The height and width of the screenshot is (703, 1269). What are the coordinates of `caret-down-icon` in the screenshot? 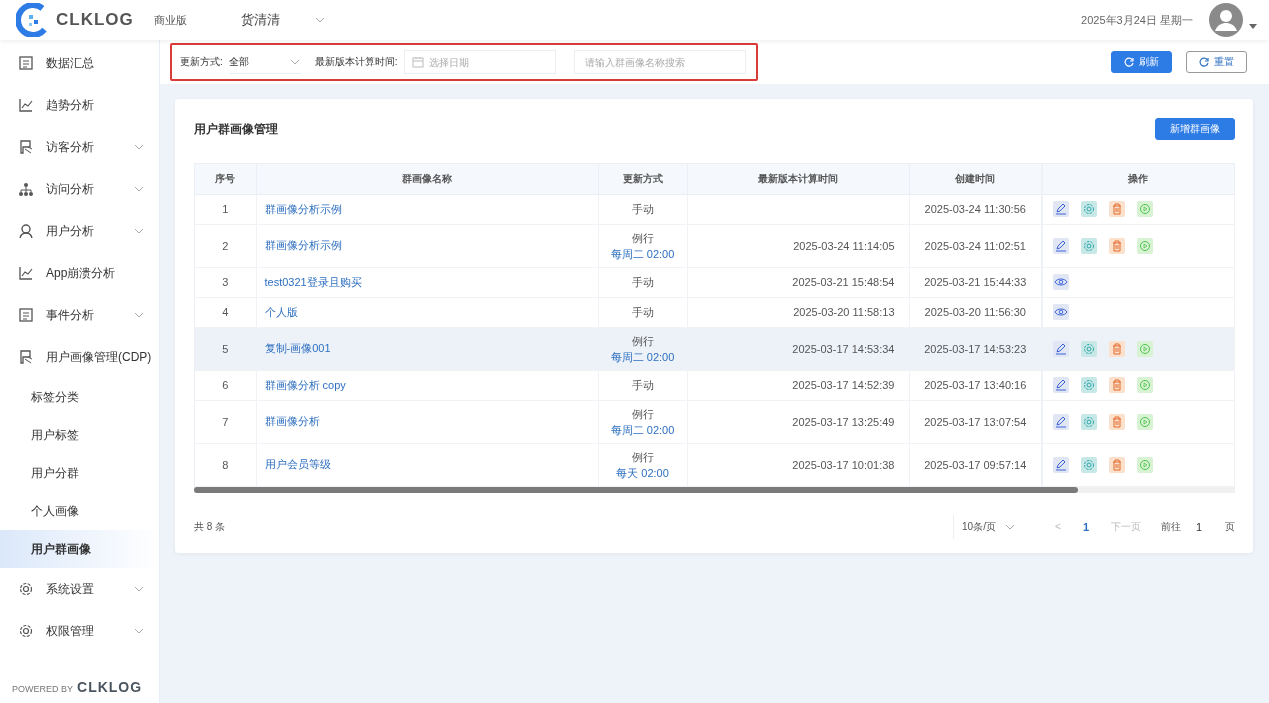 It's located at (1253, 27).